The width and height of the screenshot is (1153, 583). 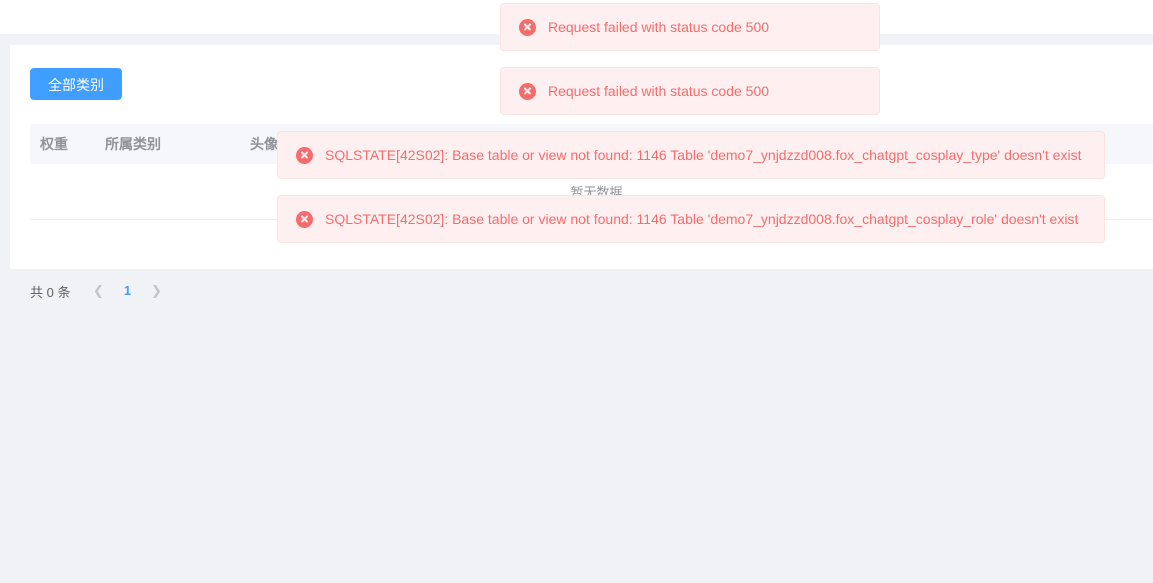 I want to click on pagination-page-1: 1, so click(x=127, y=291).